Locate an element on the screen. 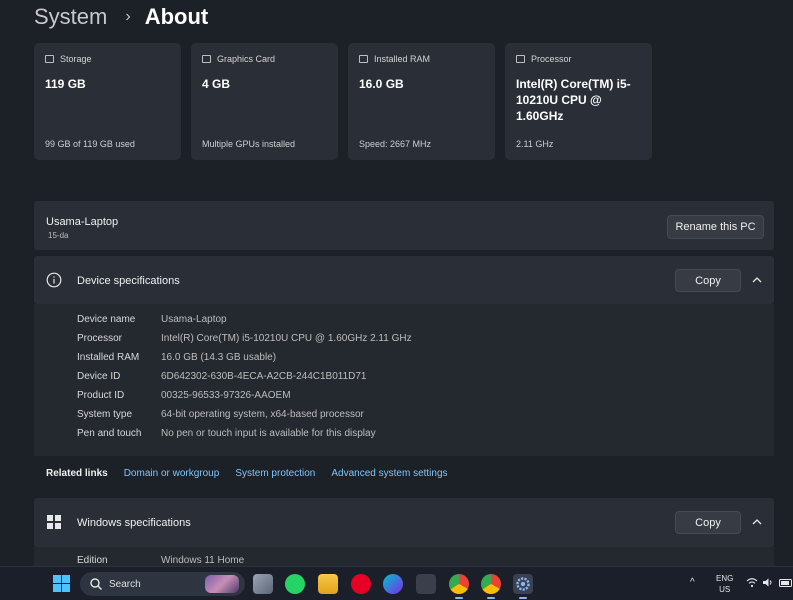  spec-value: 00325-96533-97326-AAOEM is located at coordinates (226, 395).